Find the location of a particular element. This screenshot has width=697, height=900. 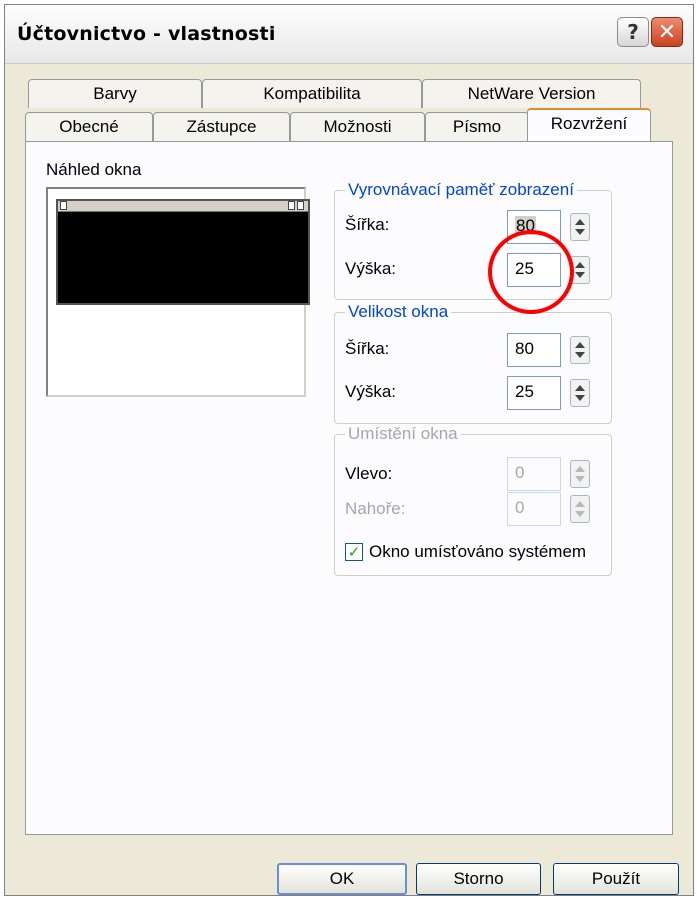

tab-obecne: Obecné is located at coordinates (89, 126).